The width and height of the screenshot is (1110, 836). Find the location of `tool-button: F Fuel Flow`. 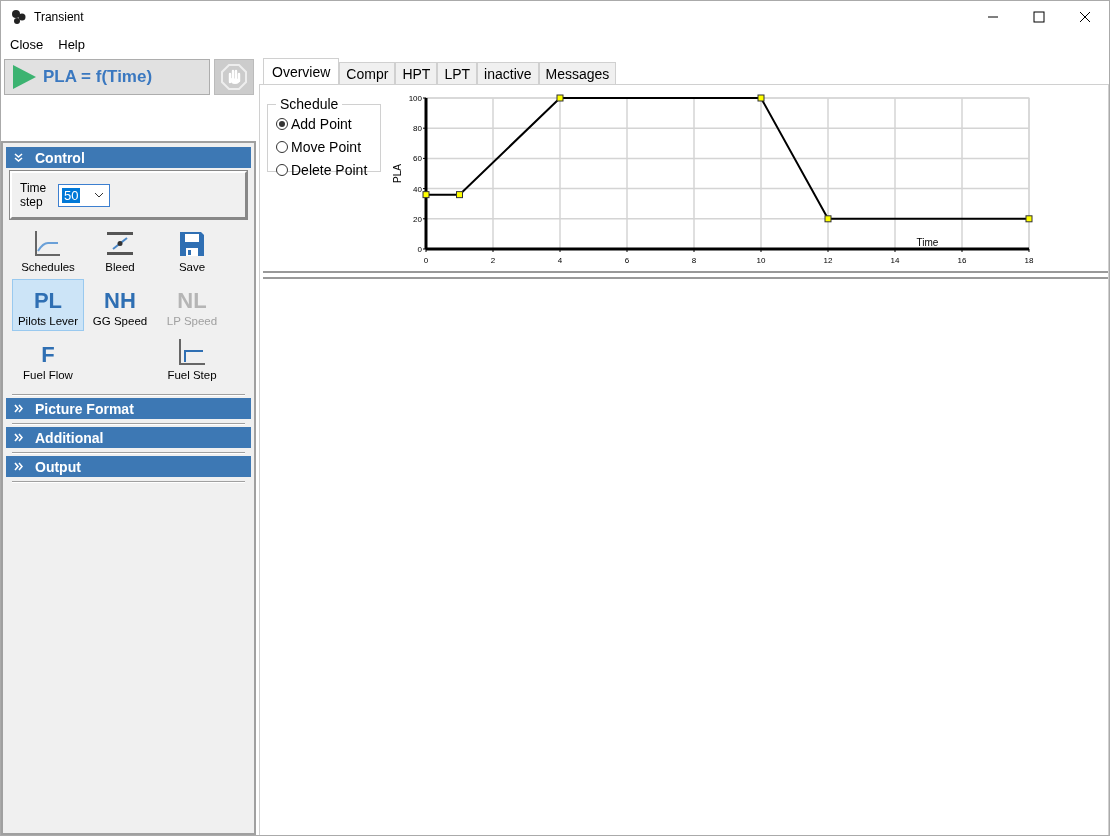

tool-button: F Fuel Flow is located at coordinates (48, 359).